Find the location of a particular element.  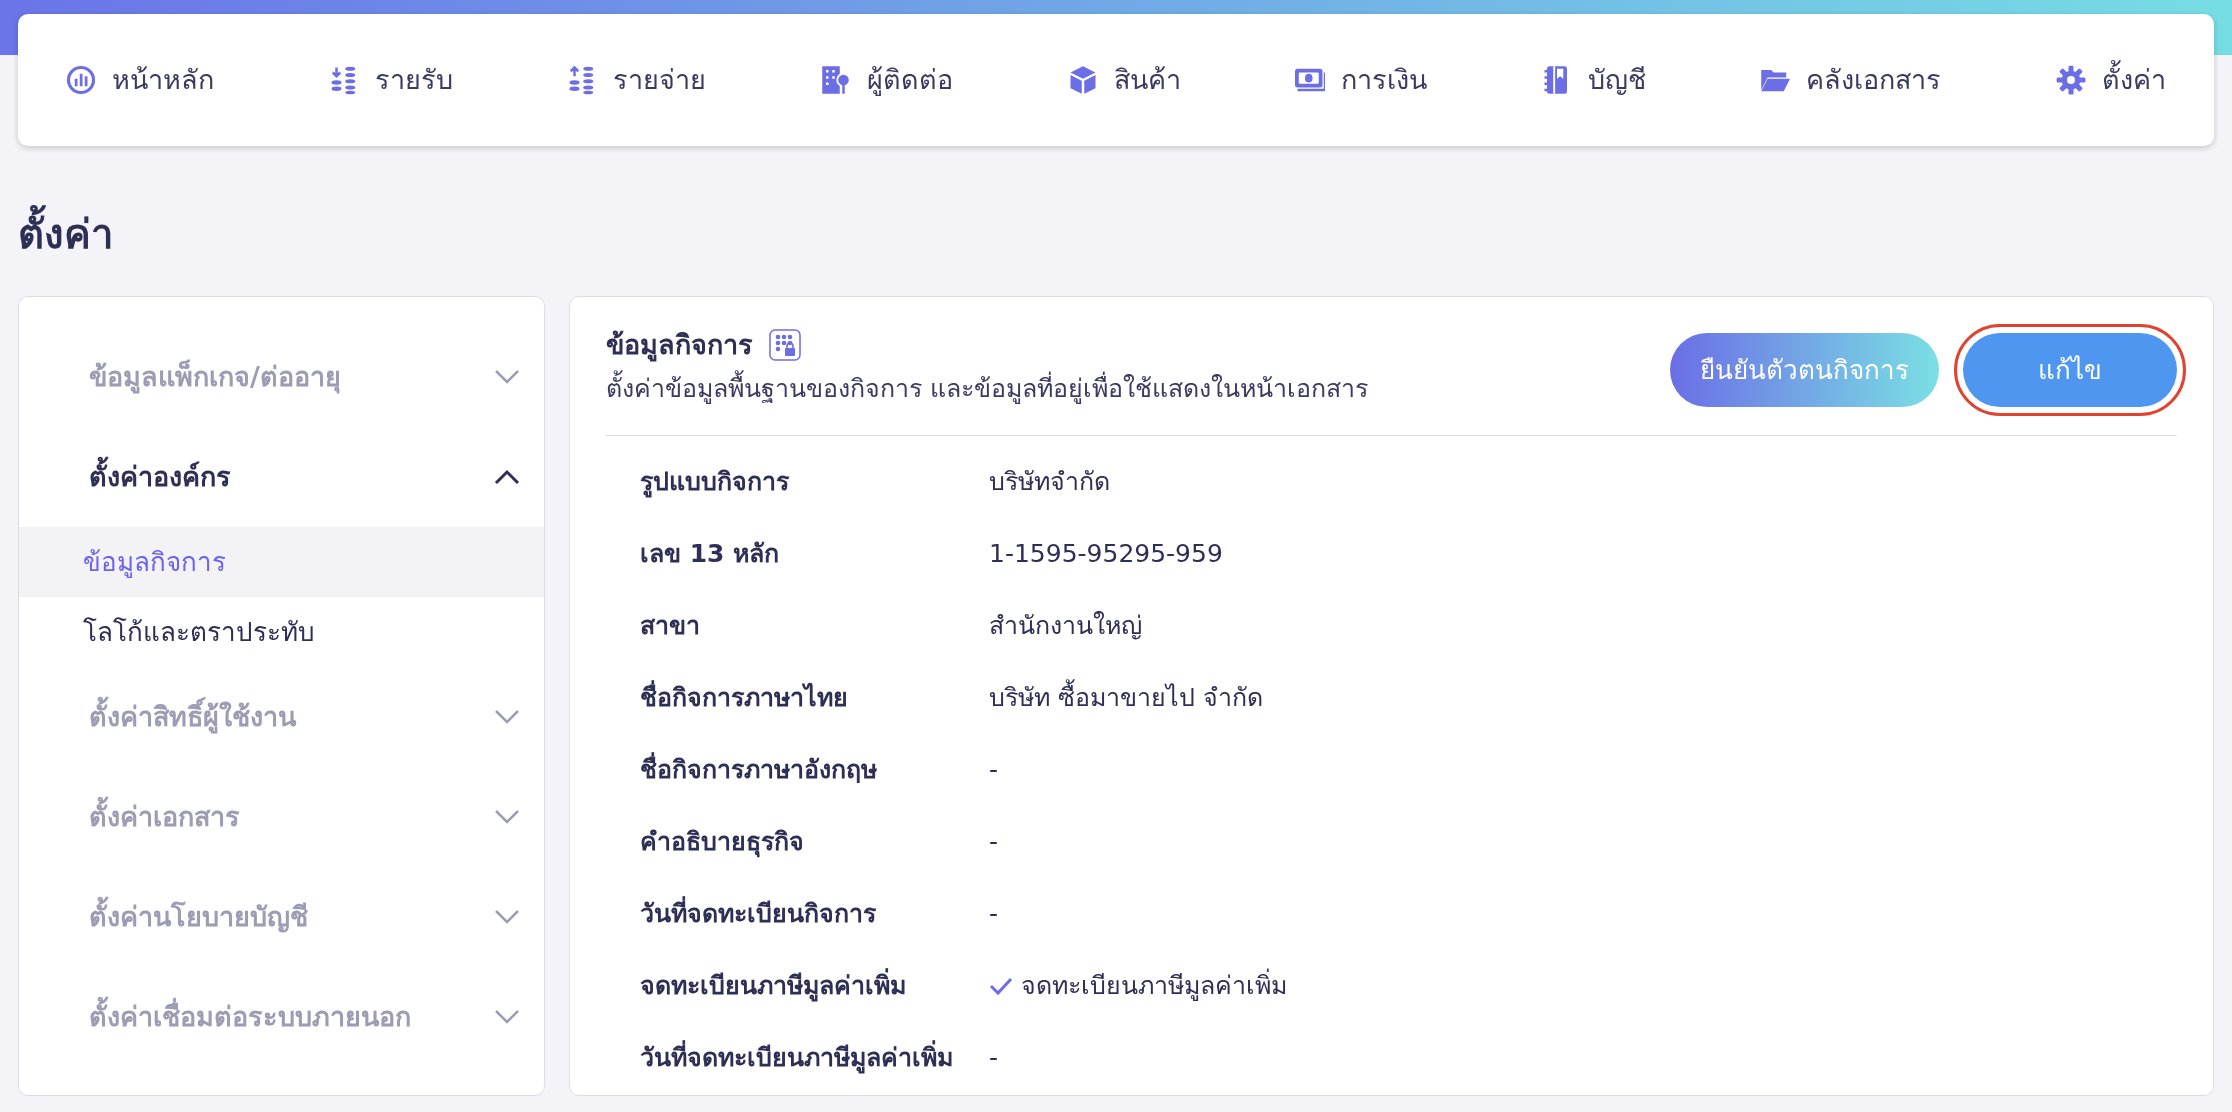

sidebar-item: โลโก้และตราประทับ is located at coordinates (281, 632).